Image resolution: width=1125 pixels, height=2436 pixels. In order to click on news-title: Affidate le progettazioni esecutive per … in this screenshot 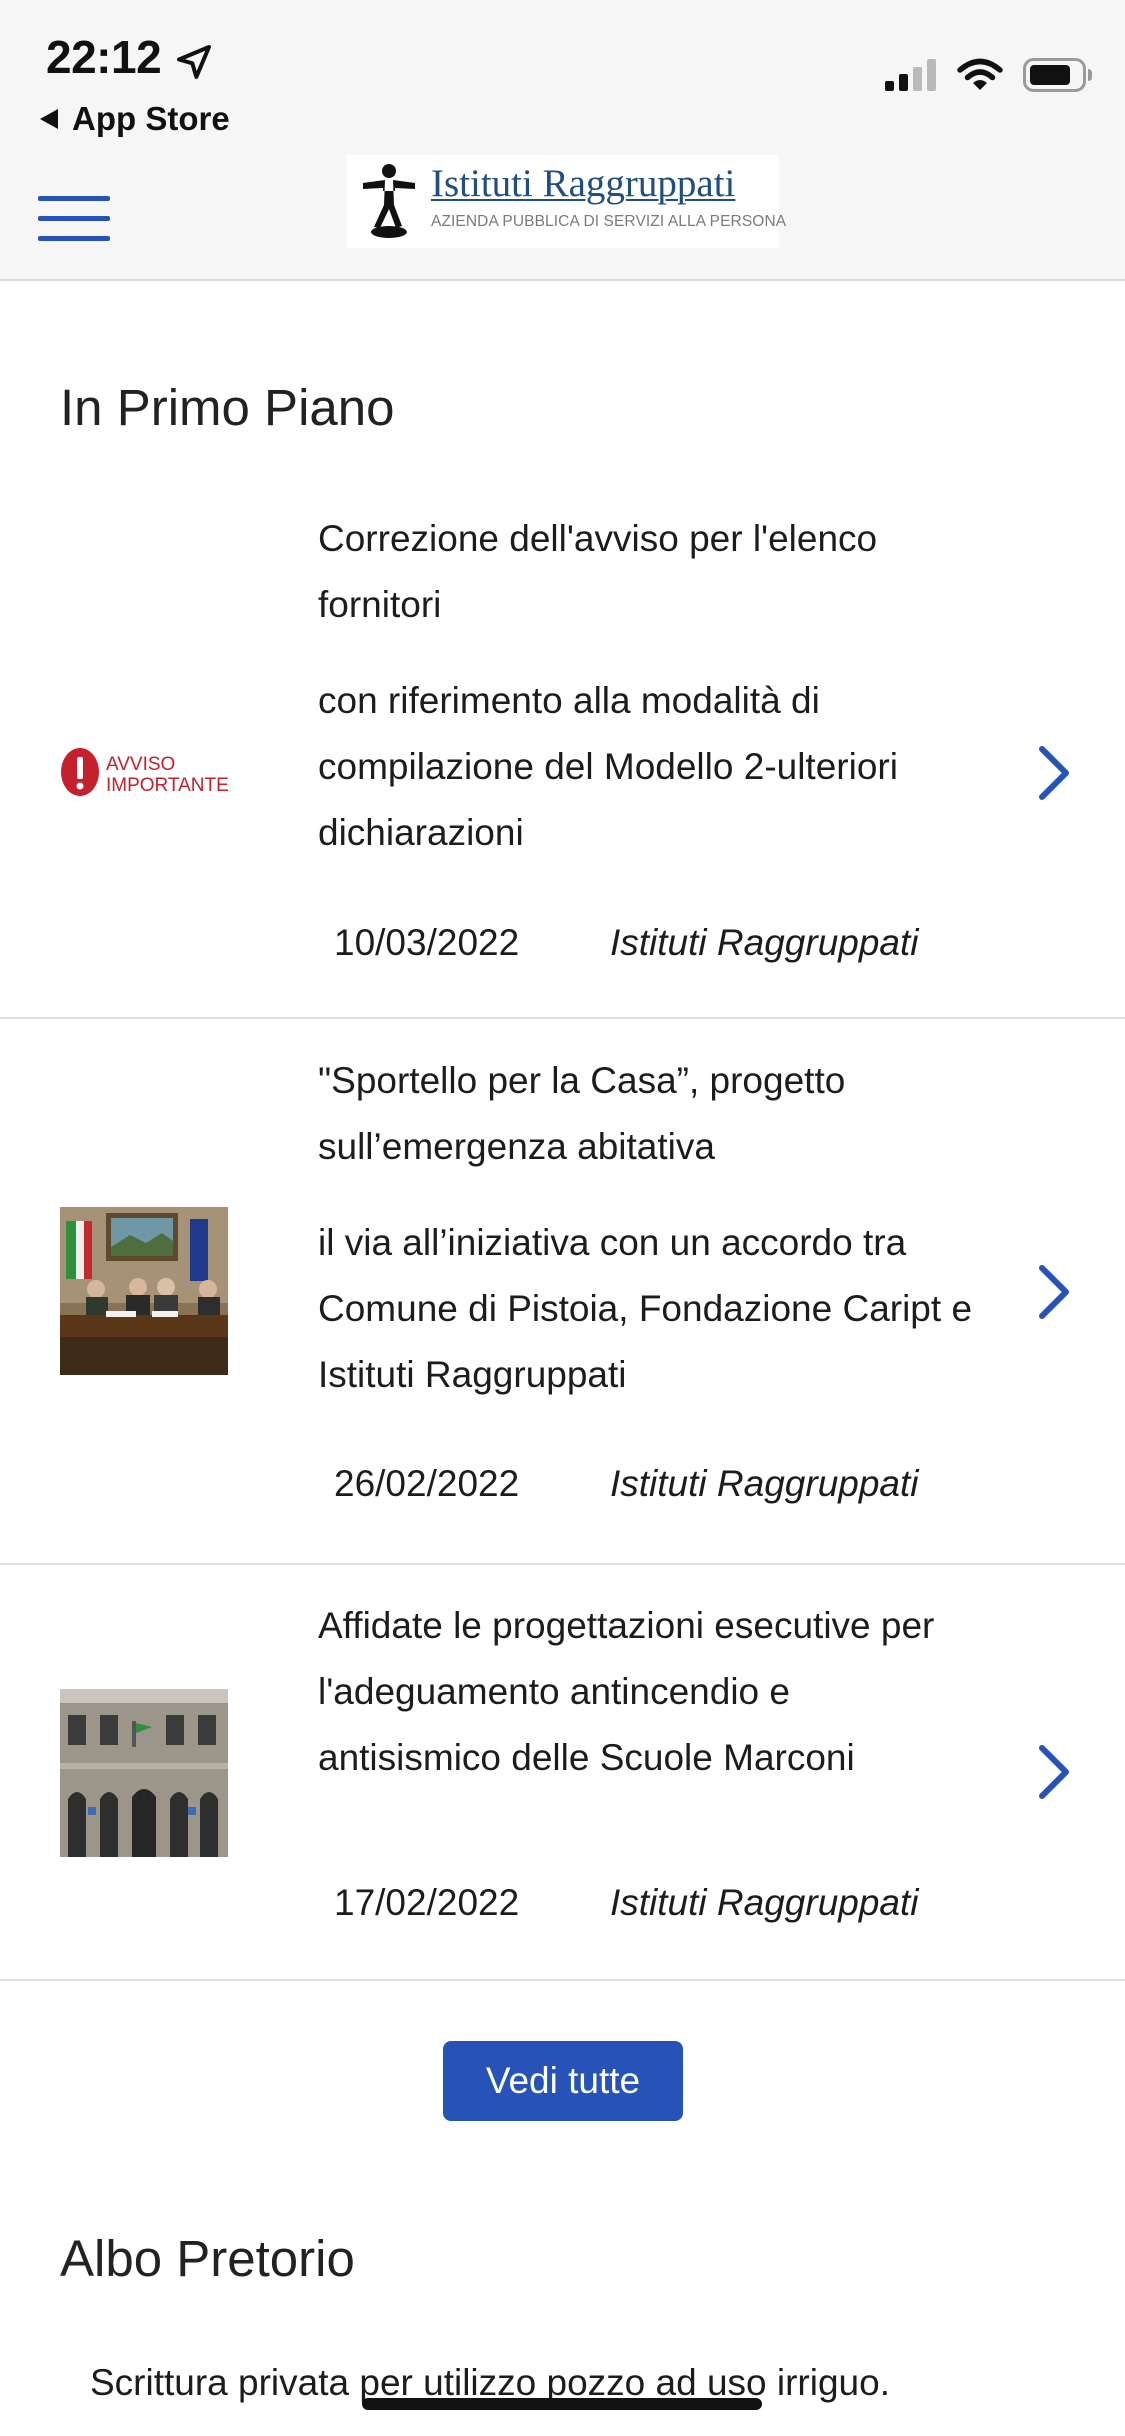, I will do `click(626, 1691)`.